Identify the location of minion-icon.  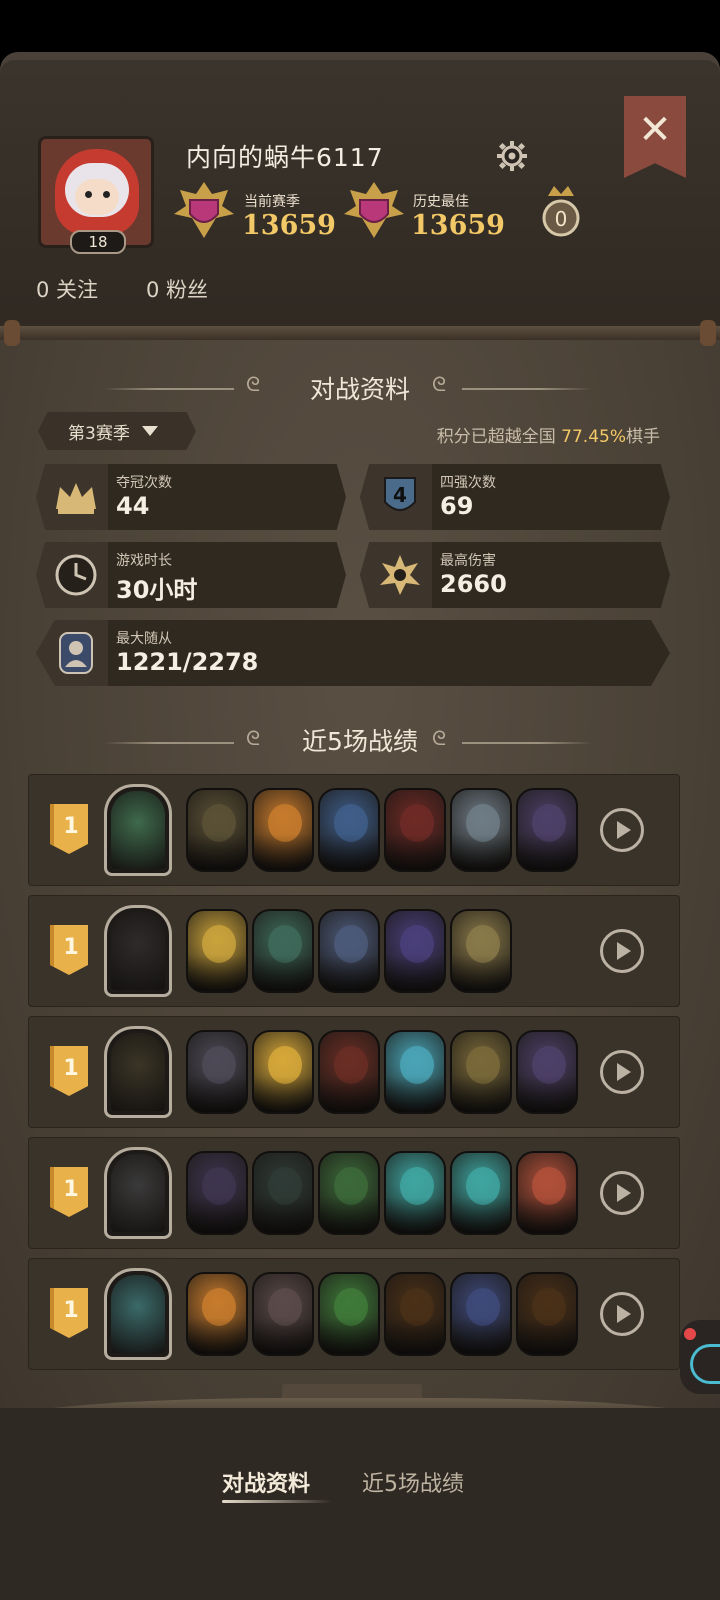
(76, 653).